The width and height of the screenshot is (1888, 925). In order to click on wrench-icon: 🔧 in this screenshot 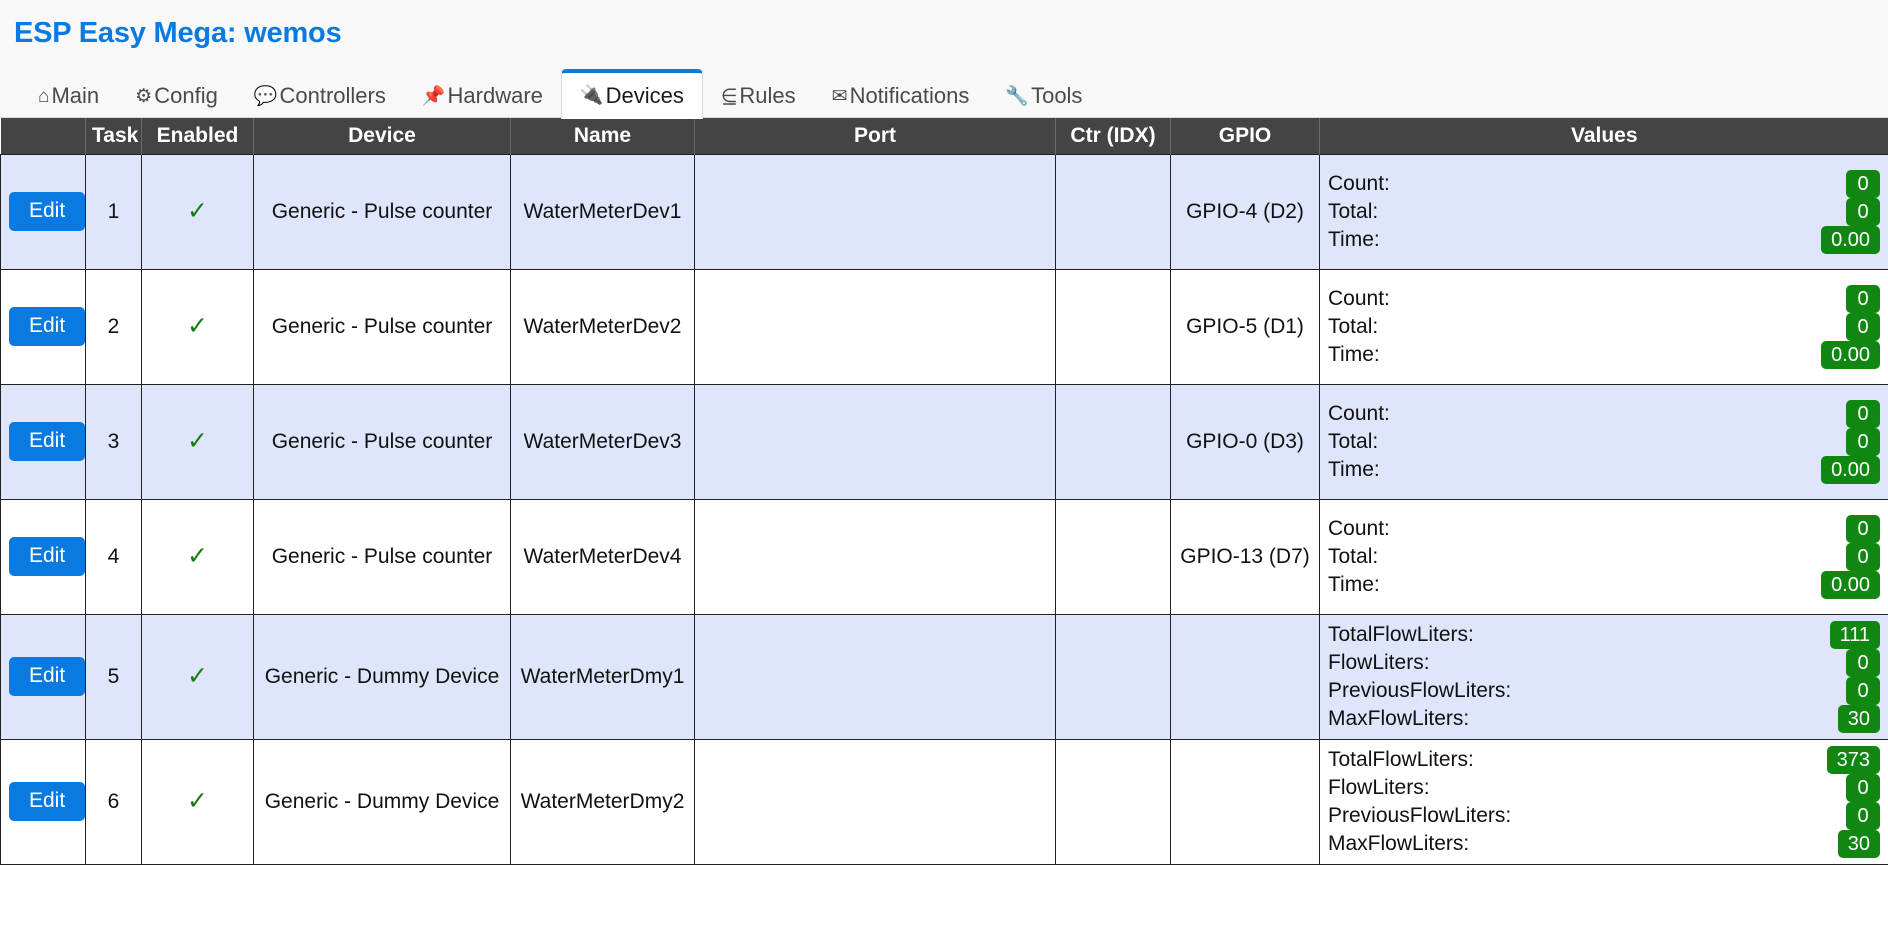, I will do `click(1017, 96)`.